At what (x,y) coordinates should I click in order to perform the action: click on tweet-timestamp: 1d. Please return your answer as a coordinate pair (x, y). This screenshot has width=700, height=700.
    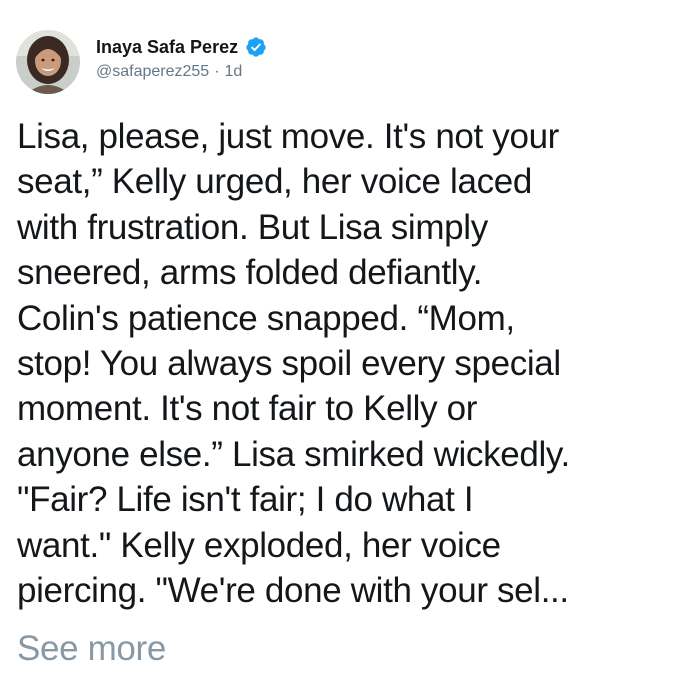
    Looking at the image, I should click on (234, 71).